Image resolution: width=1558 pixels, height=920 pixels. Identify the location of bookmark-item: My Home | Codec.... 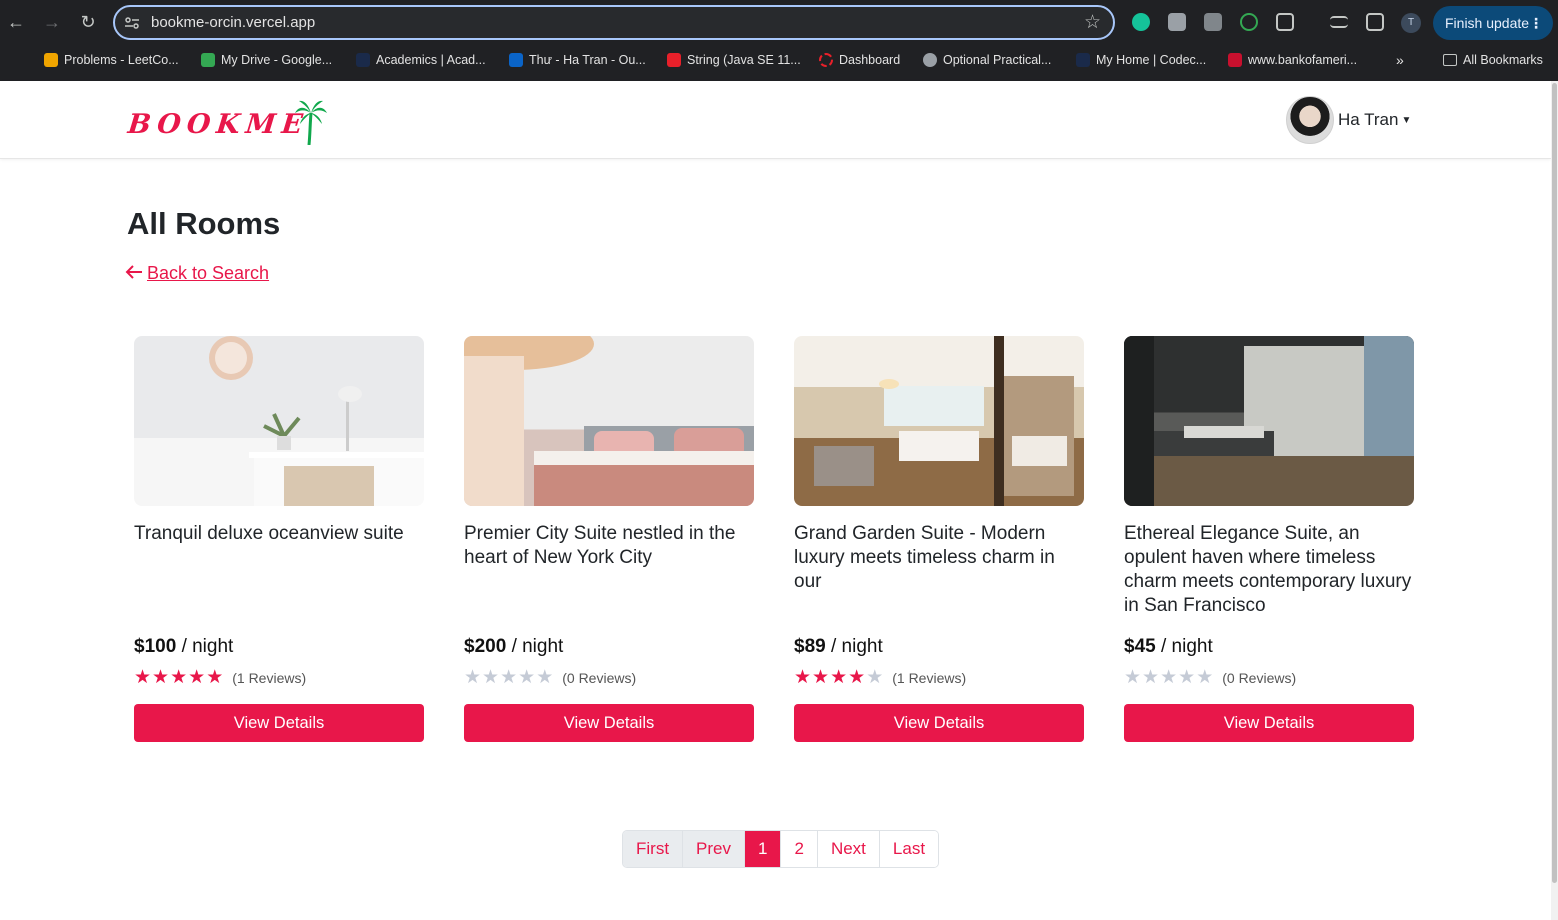
(1141, 60).